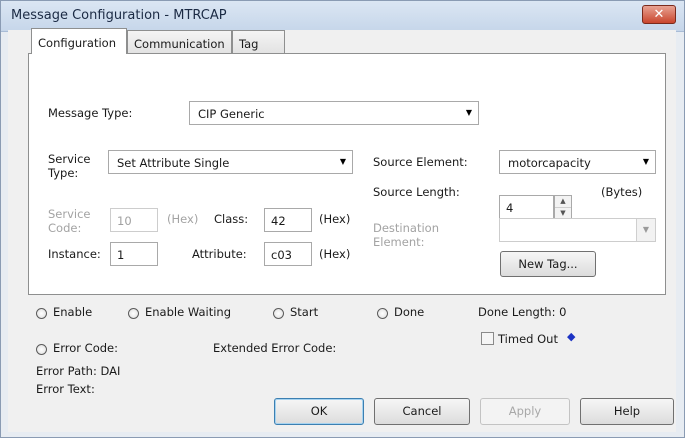 Image resolution: width=685 pixels, height=438 pixels. I want to click on window-title: Message Configuration - MTRCAP, so click(119, 15).